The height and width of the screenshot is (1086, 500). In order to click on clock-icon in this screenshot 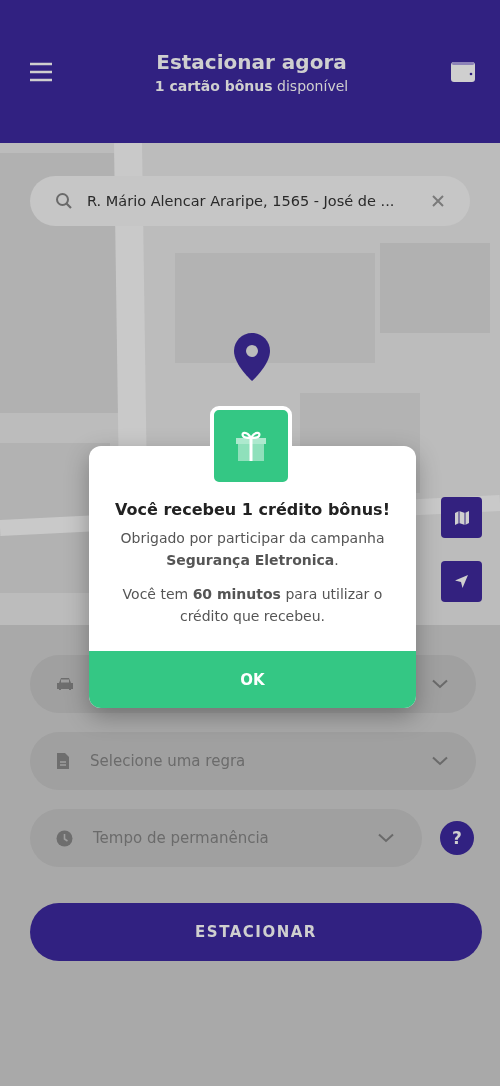, I will do `click(64, 838)`.